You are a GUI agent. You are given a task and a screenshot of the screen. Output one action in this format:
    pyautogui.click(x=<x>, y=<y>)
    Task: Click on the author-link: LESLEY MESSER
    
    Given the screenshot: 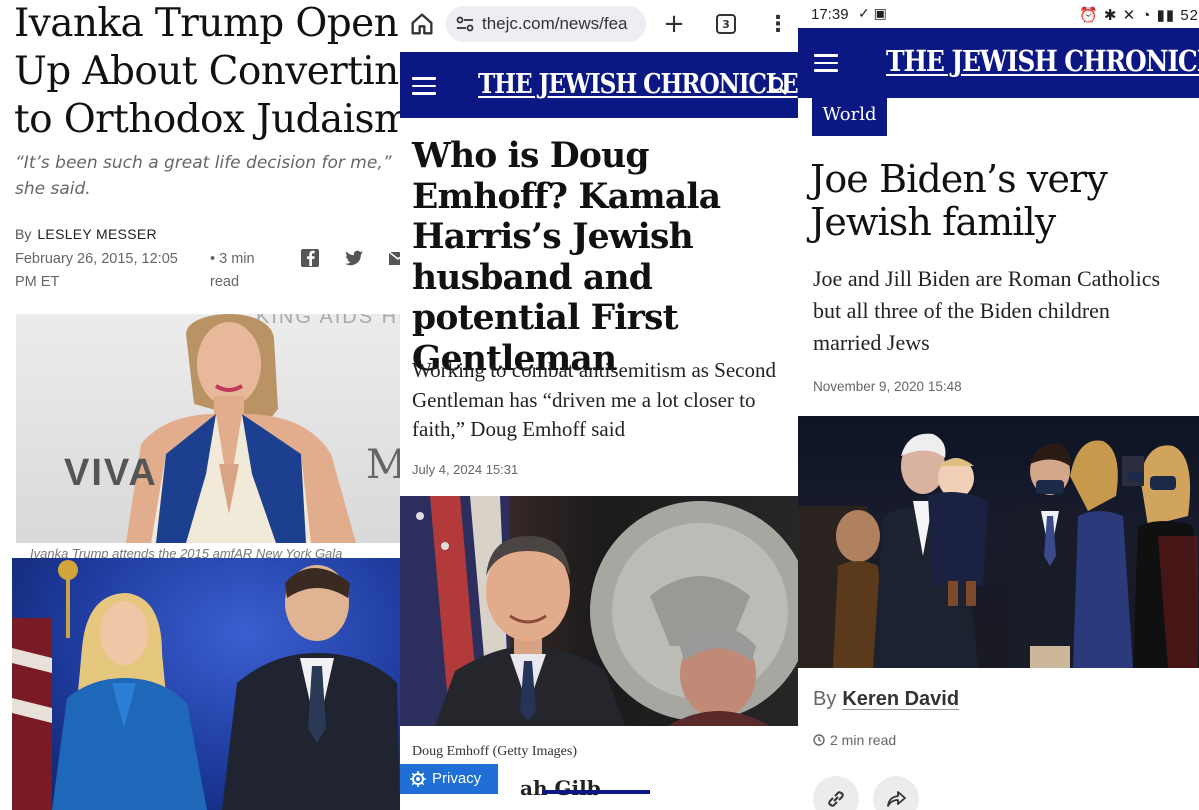 What is the action you would take?
    pyautogui.click(x=97, y=234)
    